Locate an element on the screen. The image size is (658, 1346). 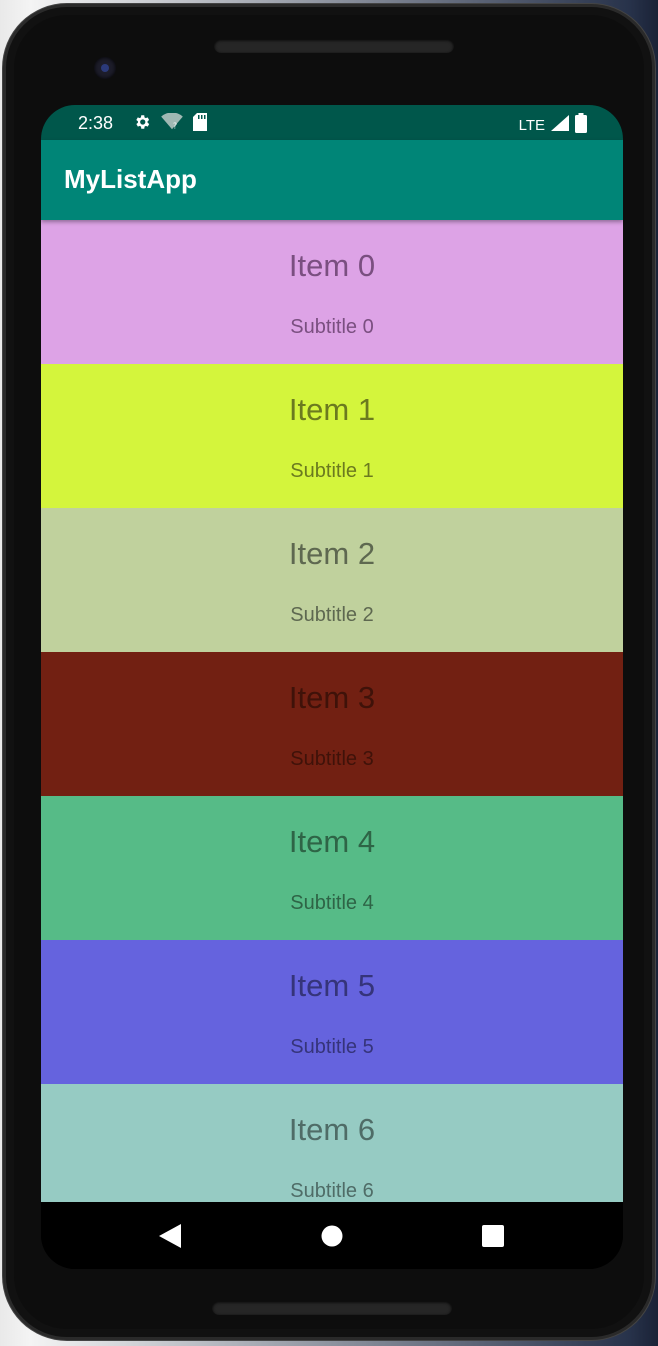
item-title: Item 0 is located at coordinates (332, 265).